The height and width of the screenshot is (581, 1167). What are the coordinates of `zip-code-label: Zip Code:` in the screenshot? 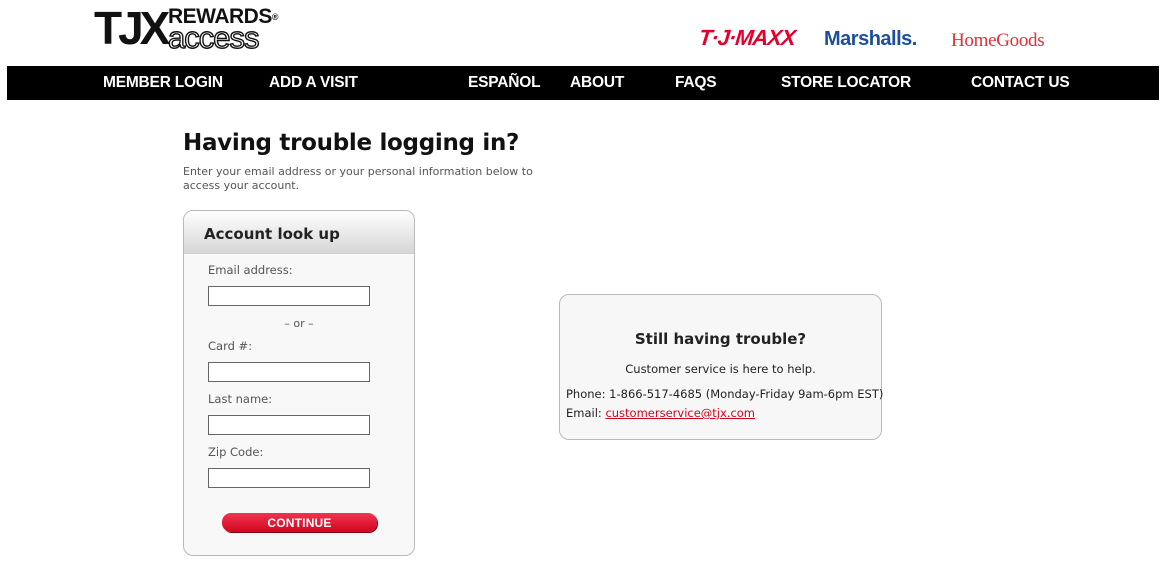 It's located at (236, 452).